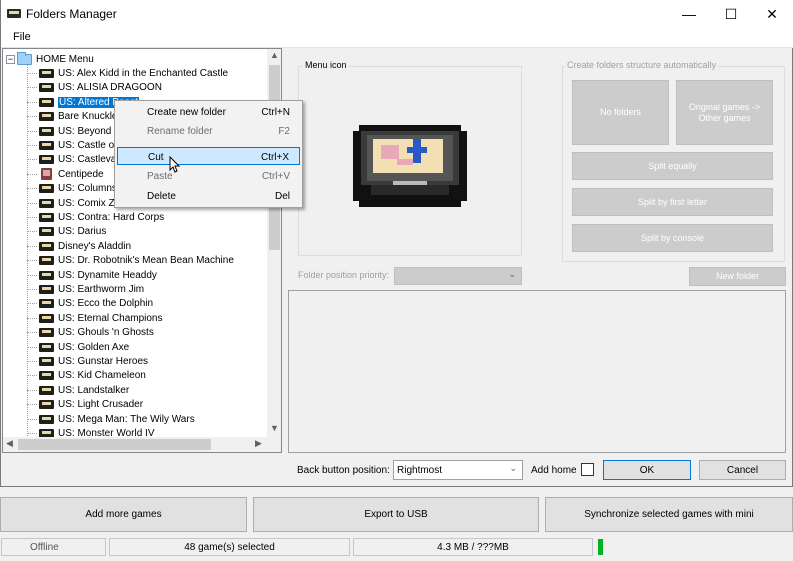 The image size is (793, 561). Describe the element at coordinates (106, 304) in the screenshot. I see `tree-item-label: US: Ecco the Dolphin` at that location.